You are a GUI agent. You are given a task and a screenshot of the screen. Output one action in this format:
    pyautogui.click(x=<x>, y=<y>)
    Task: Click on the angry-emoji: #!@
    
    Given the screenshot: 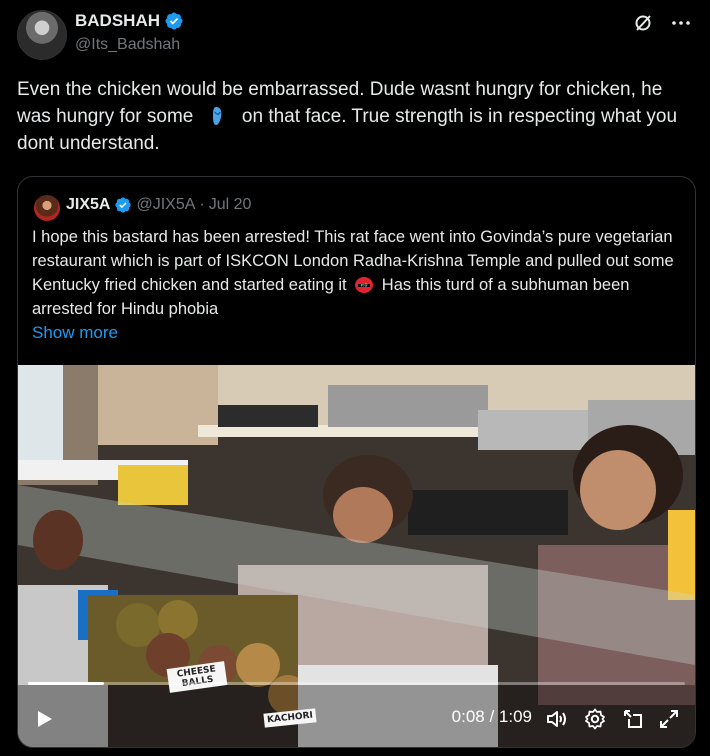 What is the action you would take?
    pyautogui.click(x=364, y=285)
    